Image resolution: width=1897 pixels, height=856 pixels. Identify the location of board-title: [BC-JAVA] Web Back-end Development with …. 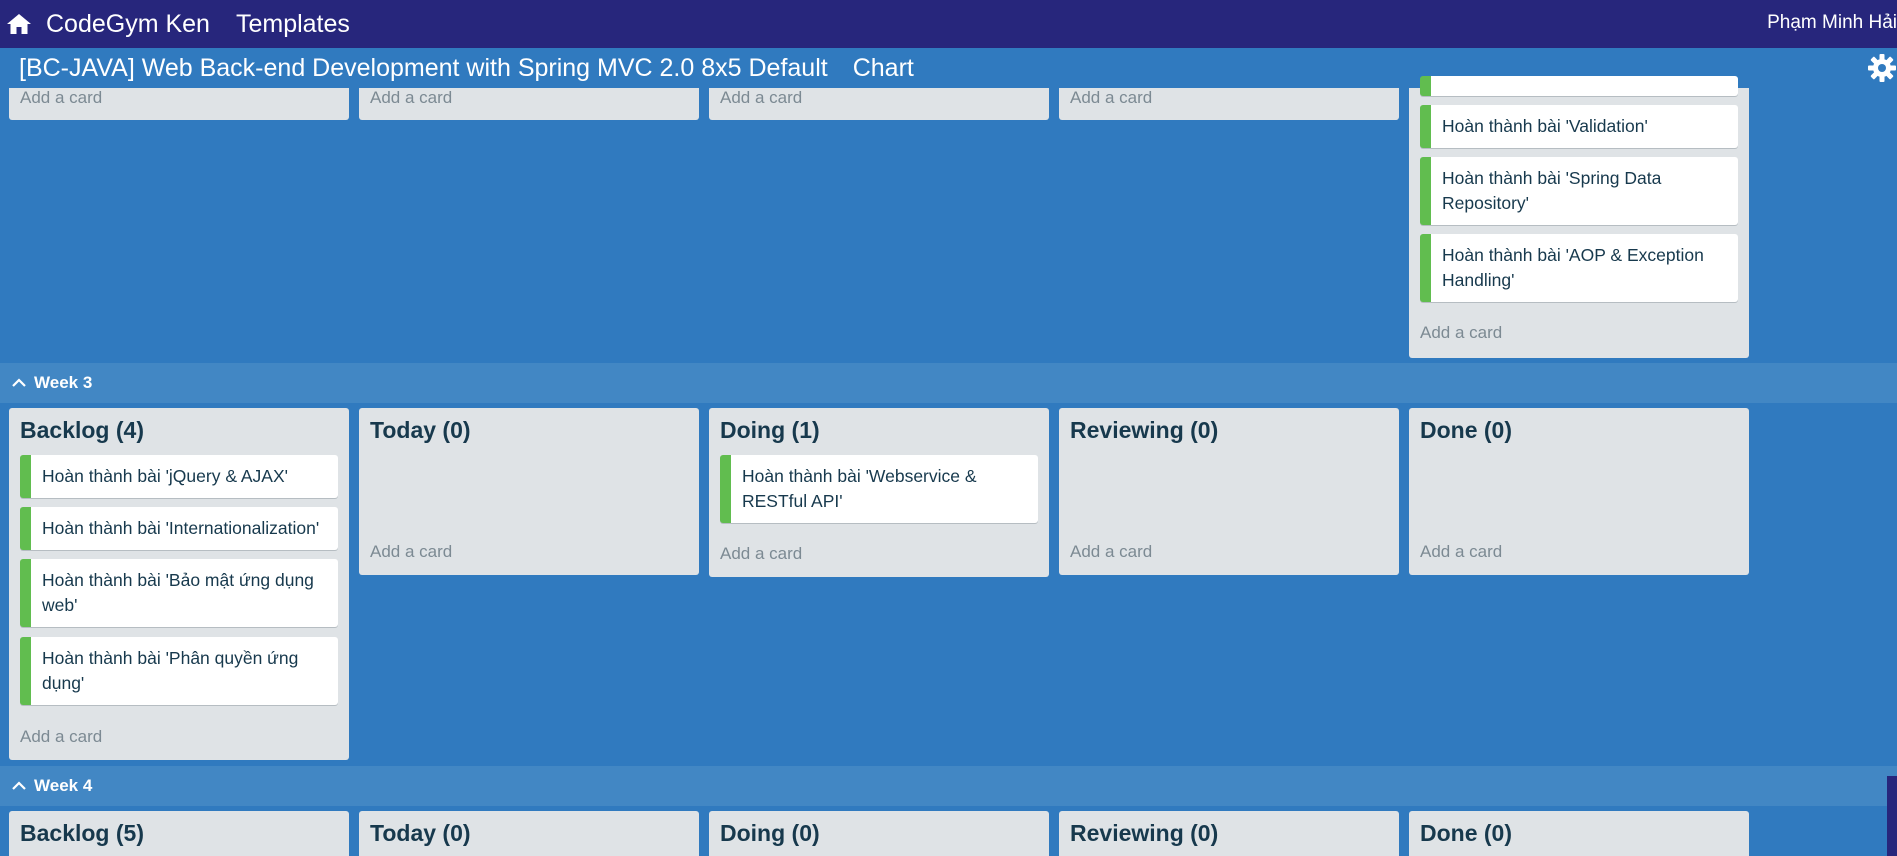
(423, 67).